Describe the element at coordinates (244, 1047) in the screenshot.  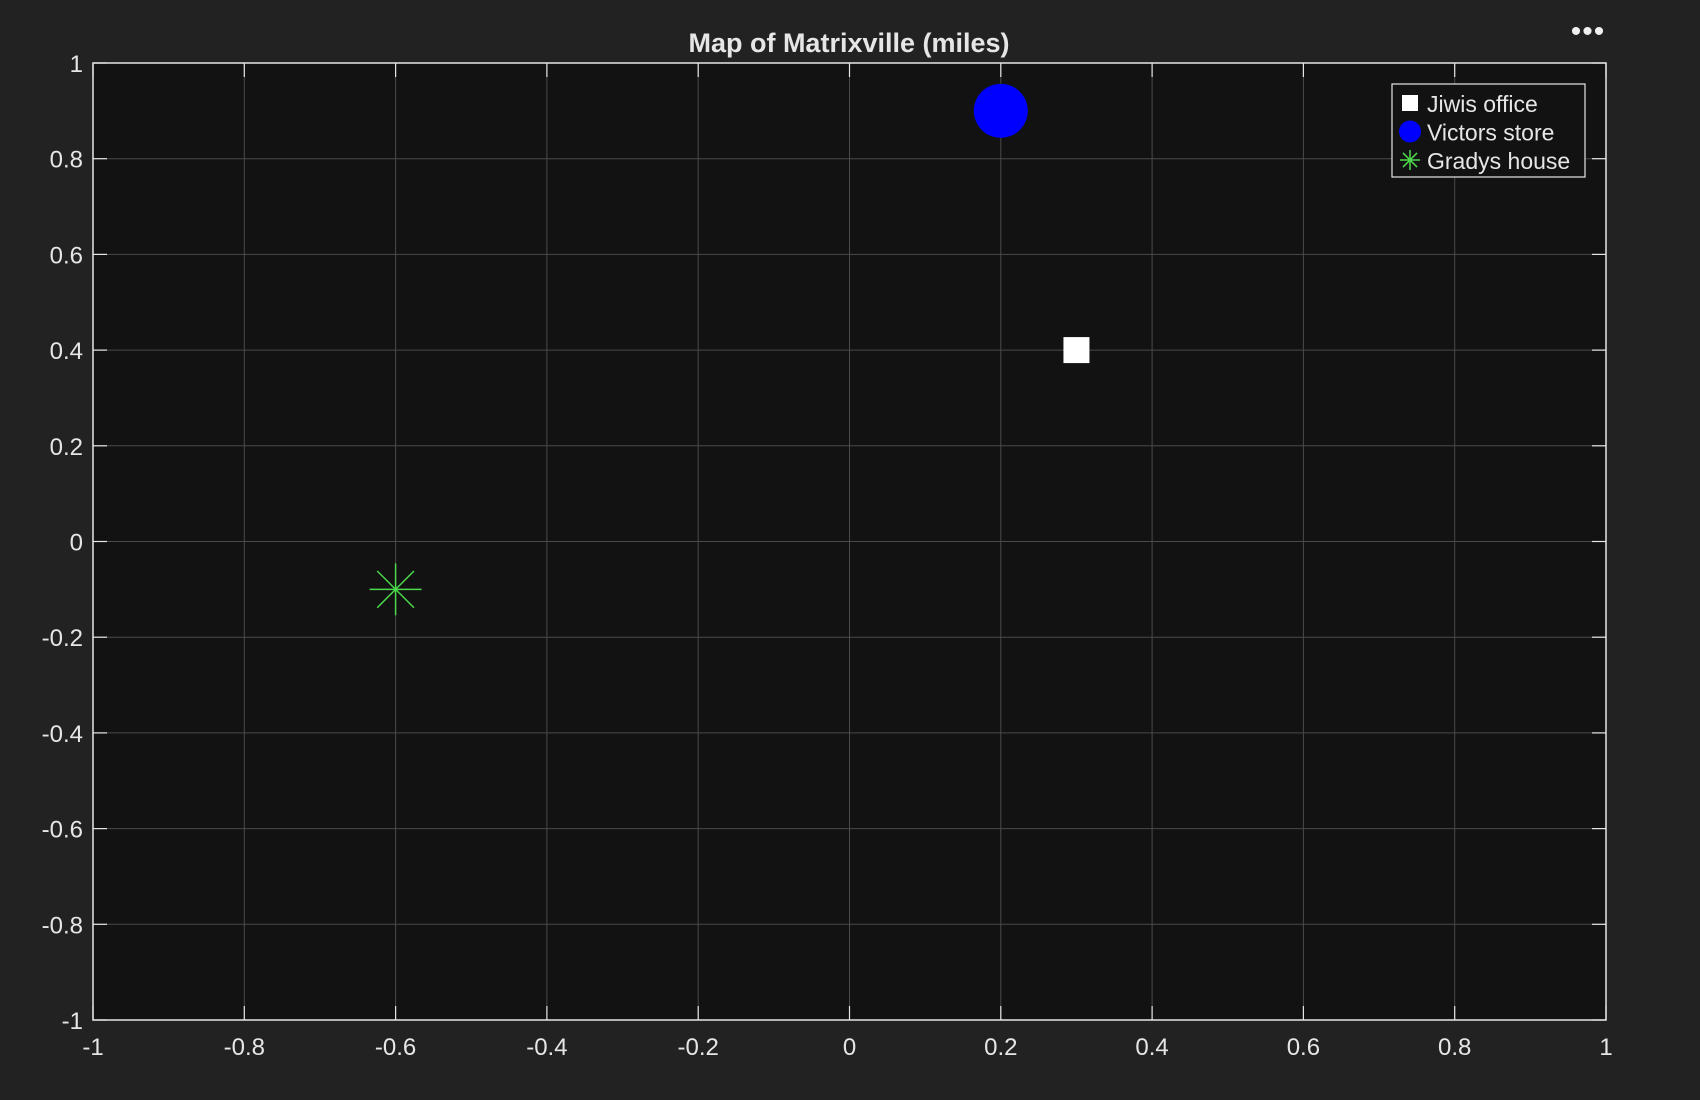
I see `x-tick-label: -0.8` at that location.